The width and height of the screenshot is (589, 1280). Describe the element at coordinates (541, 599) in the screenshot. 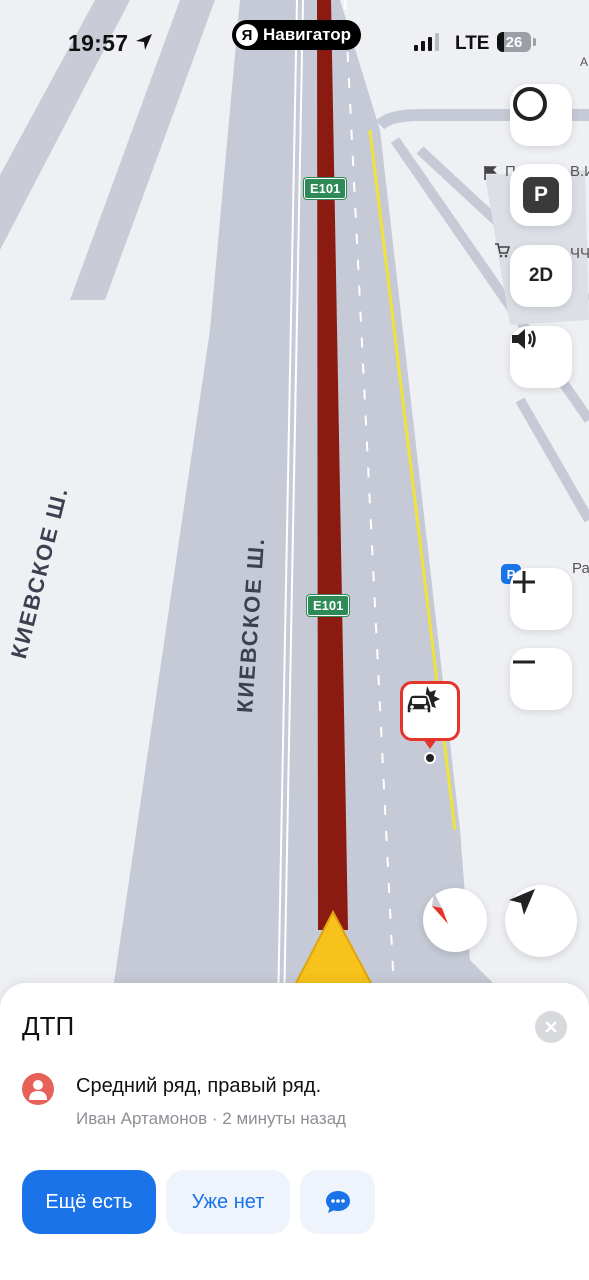

I see `zoom-in-button` at that location.